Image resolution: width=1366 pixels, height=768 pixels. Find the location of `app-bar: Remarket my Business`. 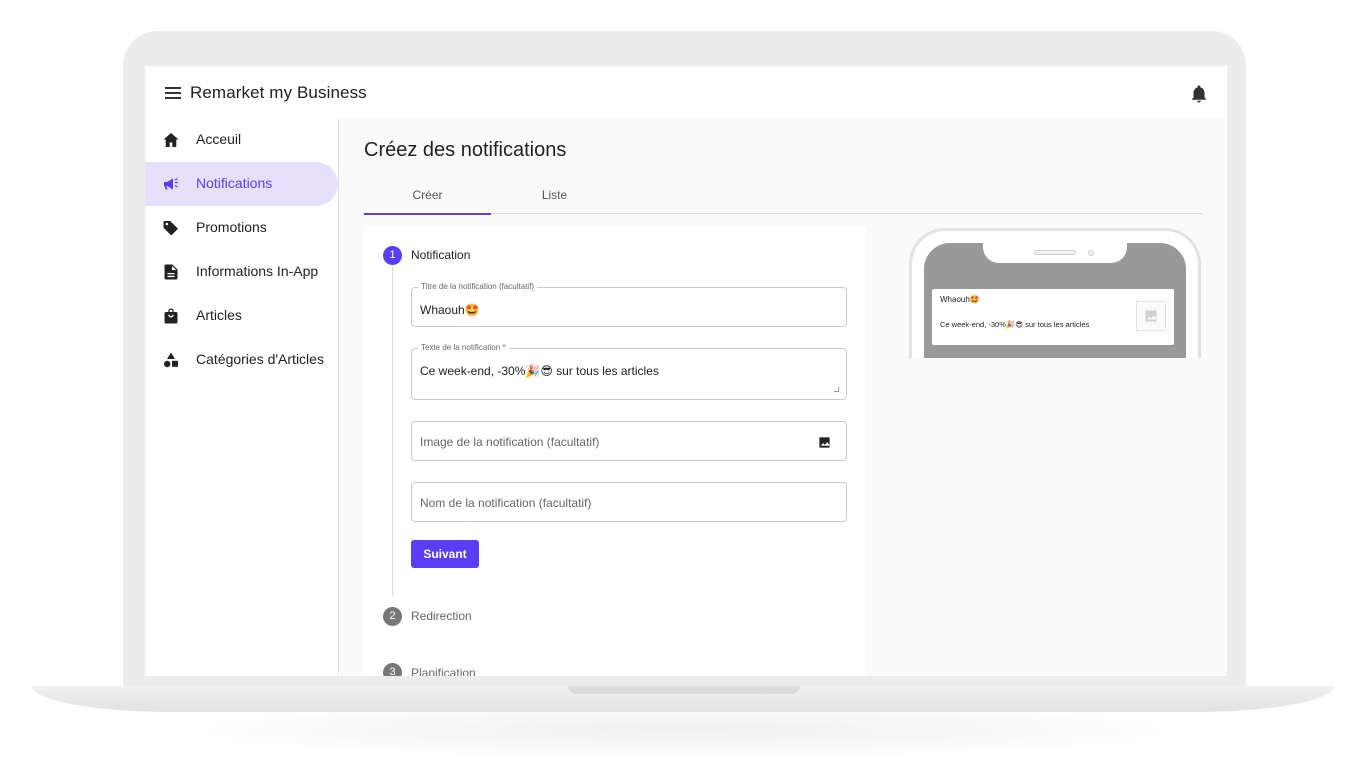

app-bar: Remarket my Business is located at coordinates (686, 92).